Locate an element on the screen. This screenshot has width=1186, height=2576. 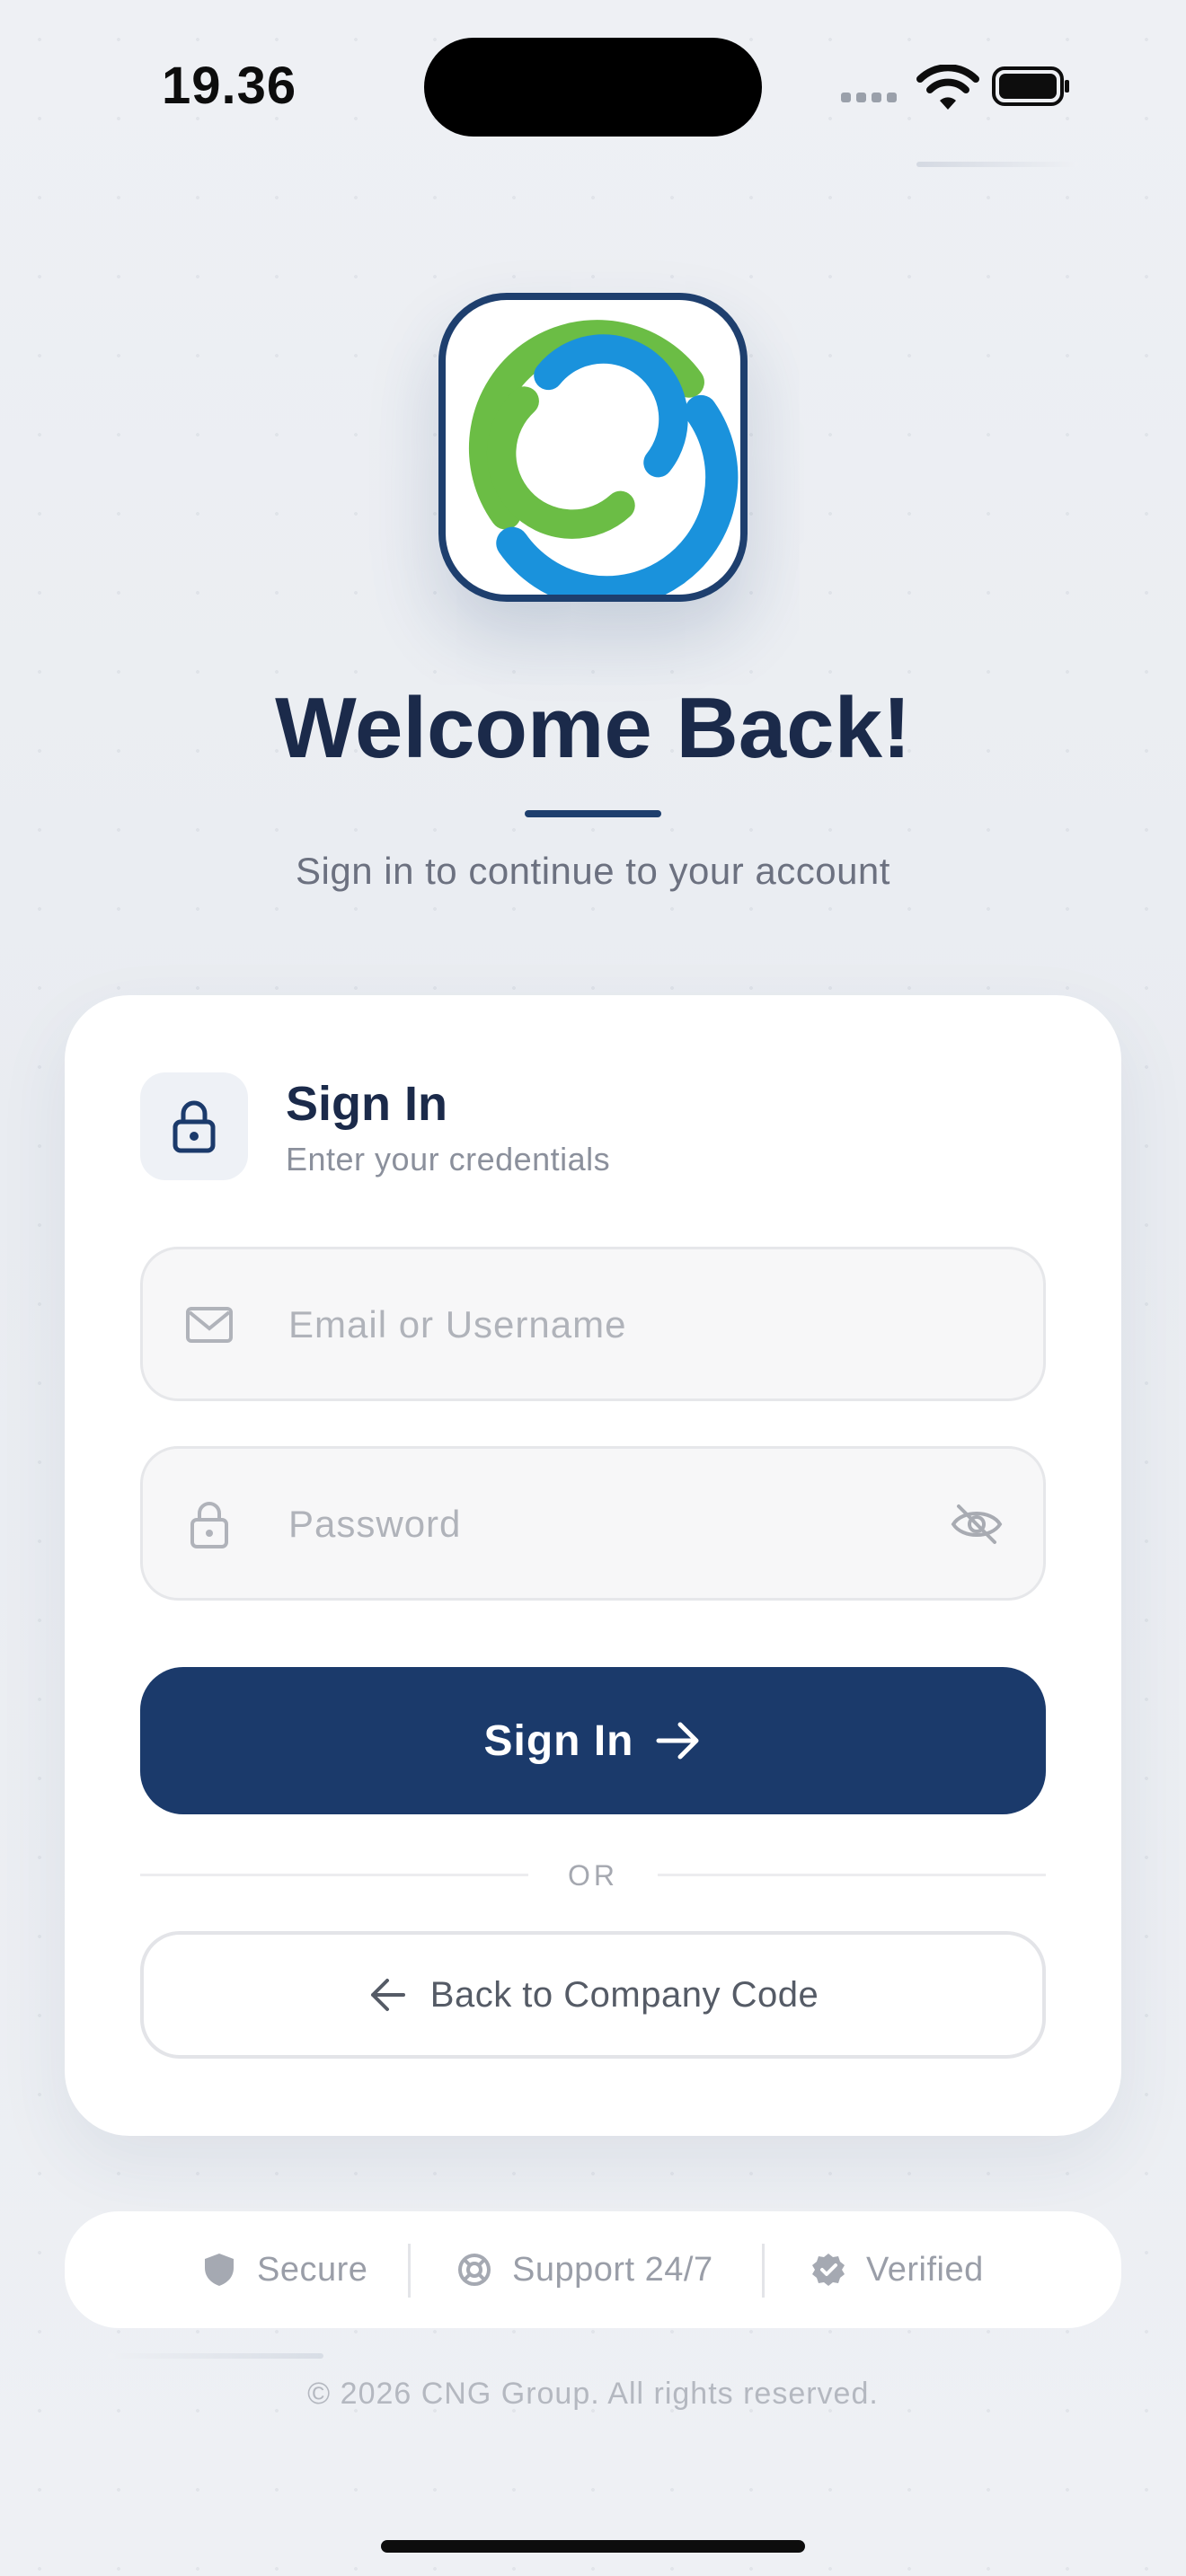
trust-item-secure: Secure is located at coordinates (284, 2269).